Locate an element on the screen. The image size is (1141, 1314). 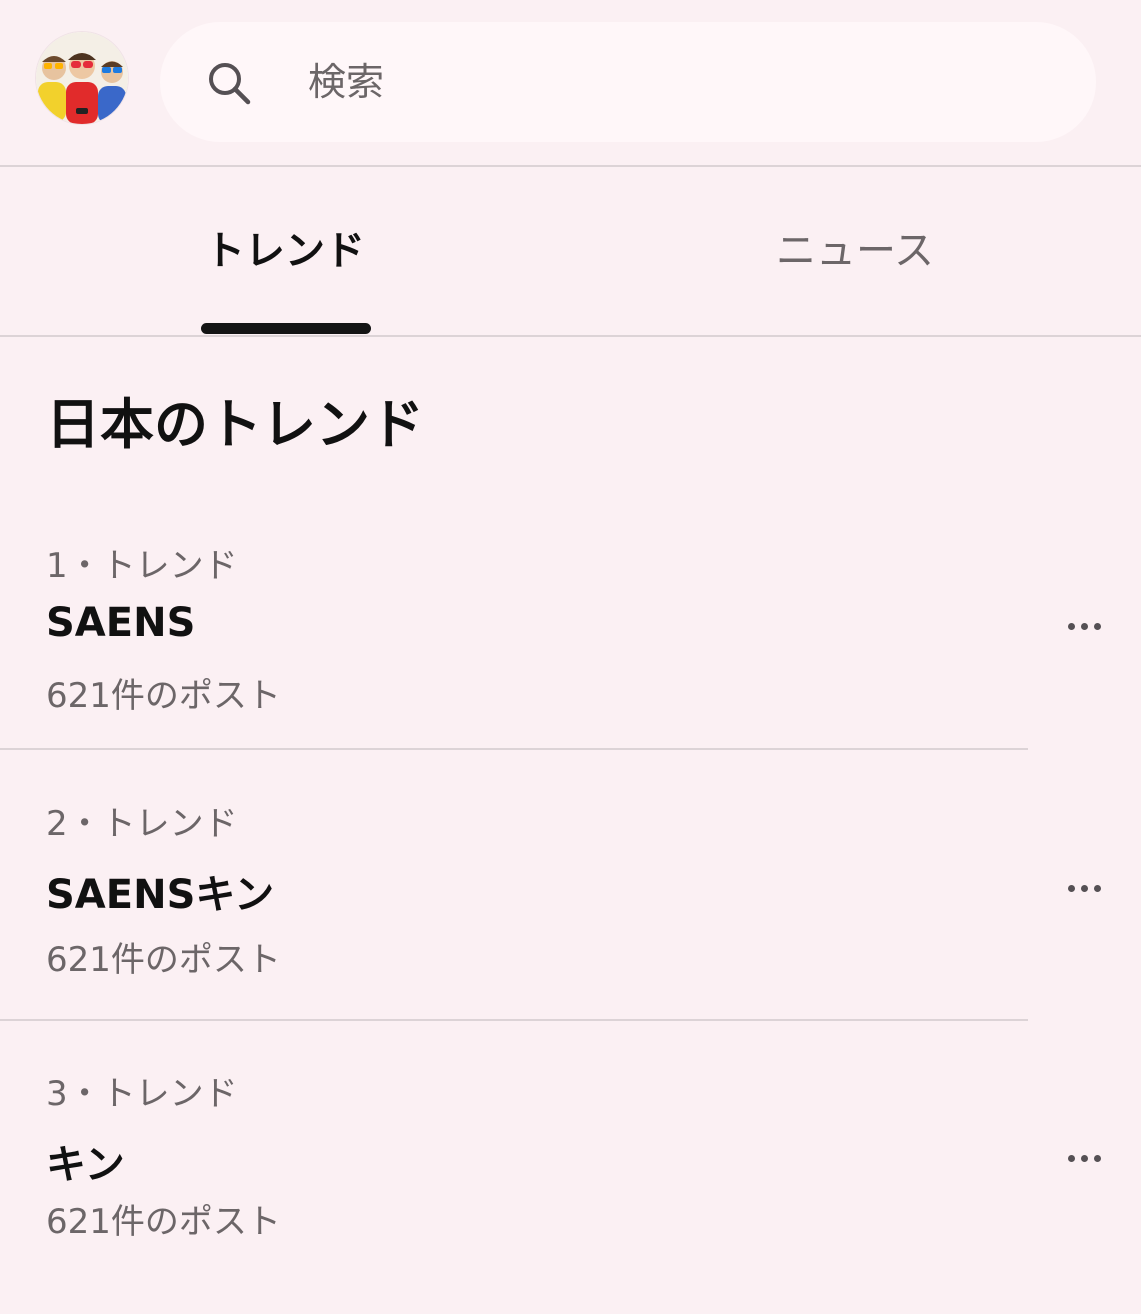
tab-bar: トレンド ニュース is located at coordinates (570, 251).